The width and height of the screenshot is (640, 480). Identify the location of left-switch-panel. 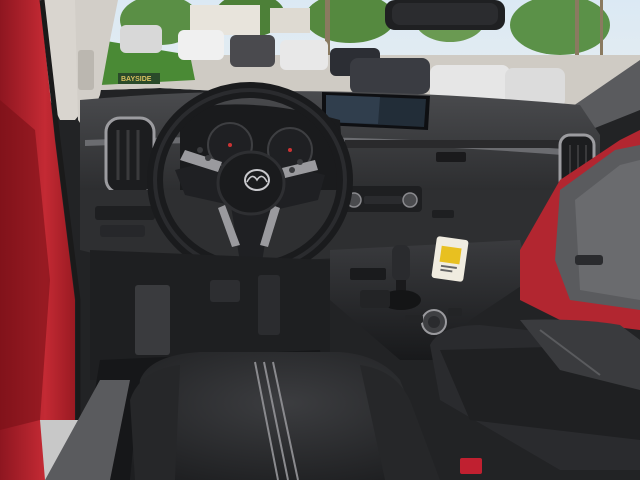
(125, 213).